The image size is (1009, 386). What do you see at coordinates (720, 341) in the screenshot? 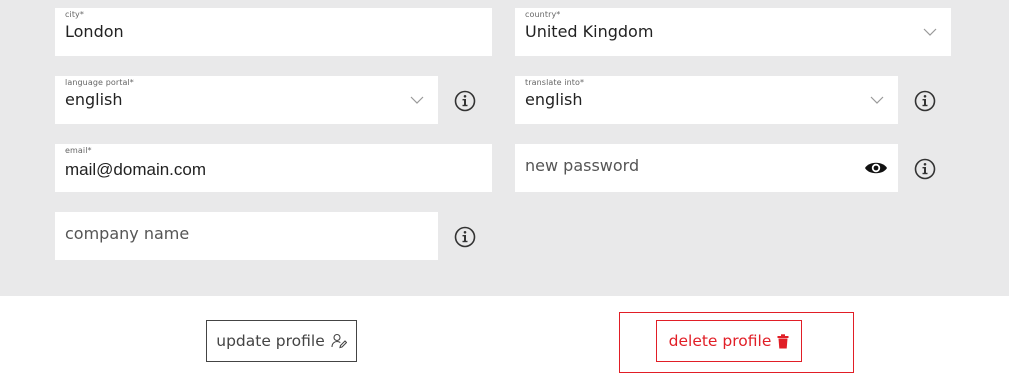
I see `delete-profile-label: delete profile` at bounding box center [720, 341].